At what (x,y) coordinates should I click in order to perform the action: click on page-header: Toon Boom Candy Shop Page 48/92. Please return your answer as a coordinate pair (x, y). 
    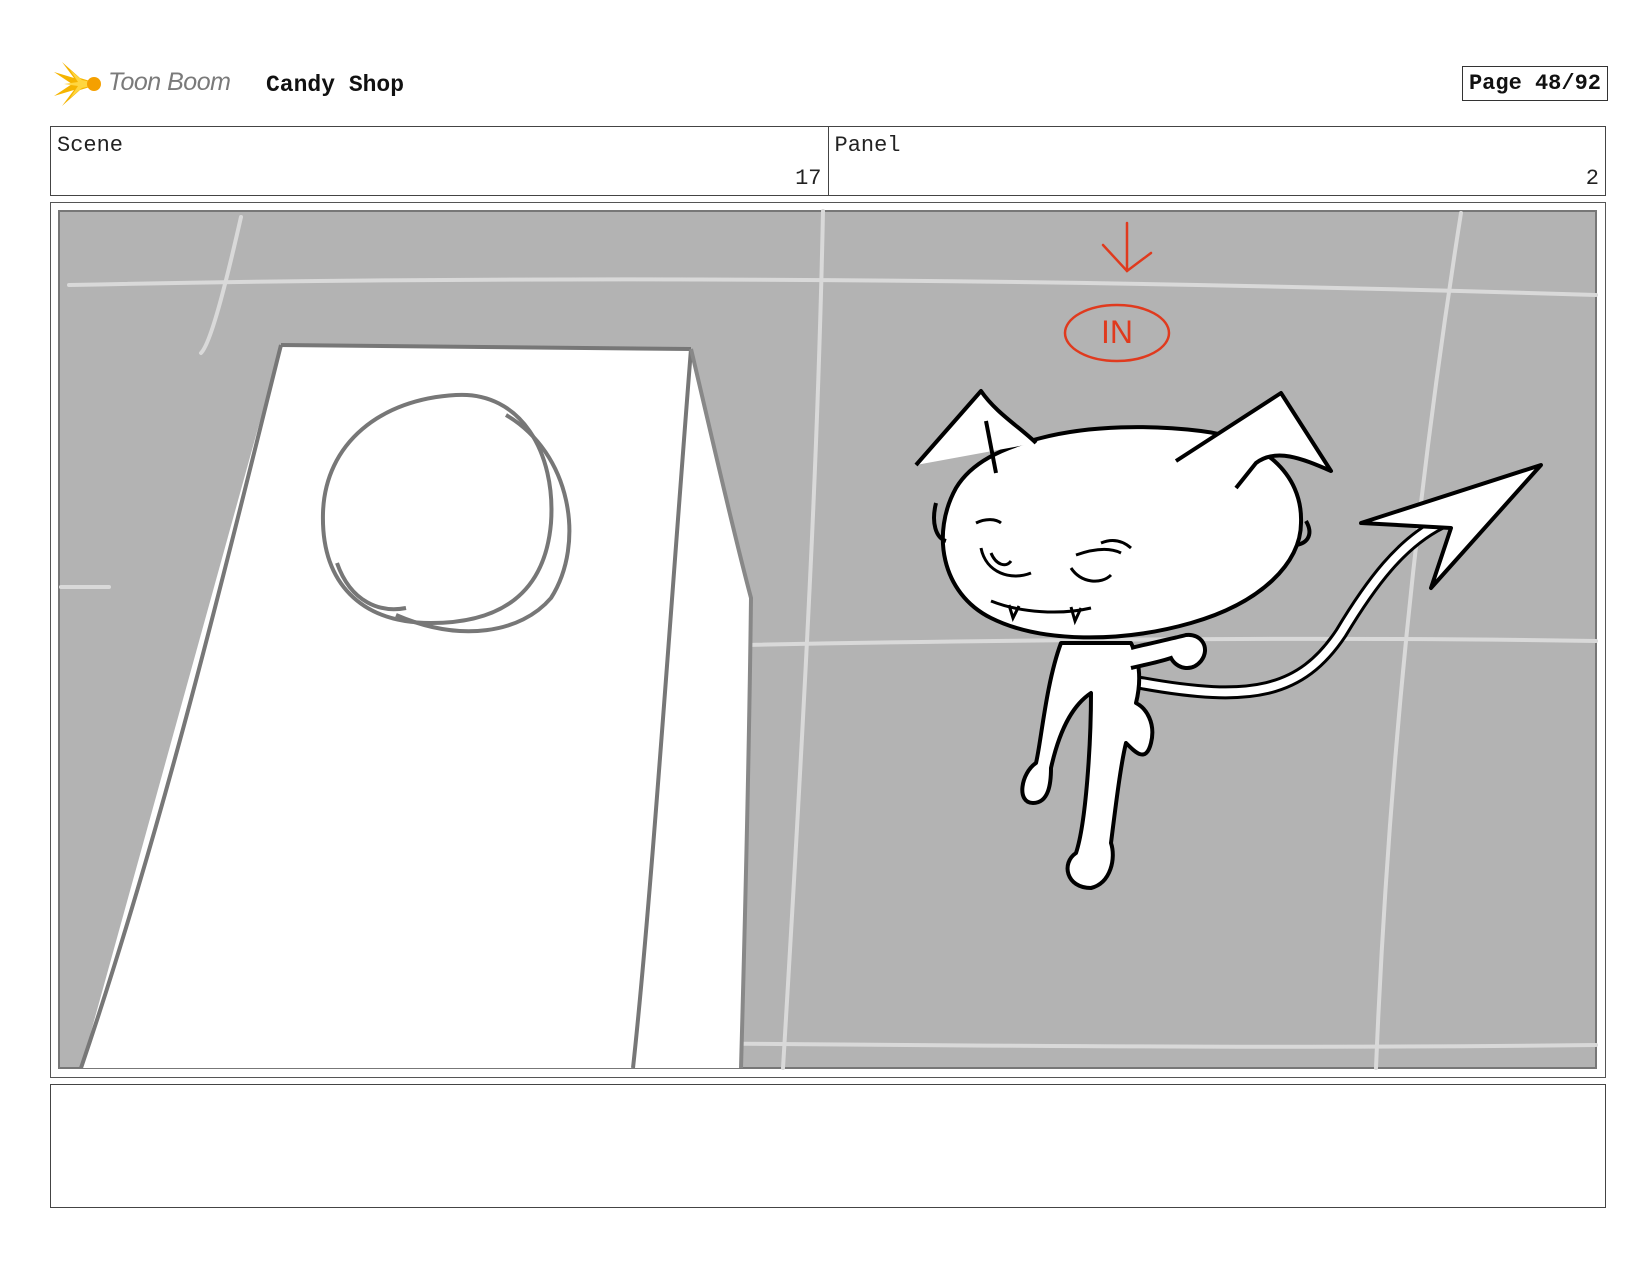
    Looking at the image, I should click on (830, 84).